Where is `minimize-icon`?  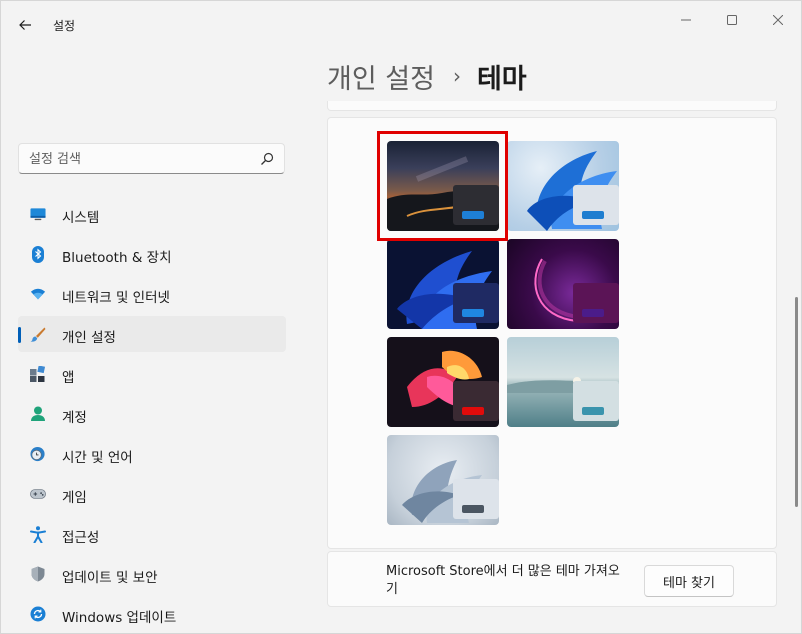 minimize-icon is located at coordinates (686, 20).